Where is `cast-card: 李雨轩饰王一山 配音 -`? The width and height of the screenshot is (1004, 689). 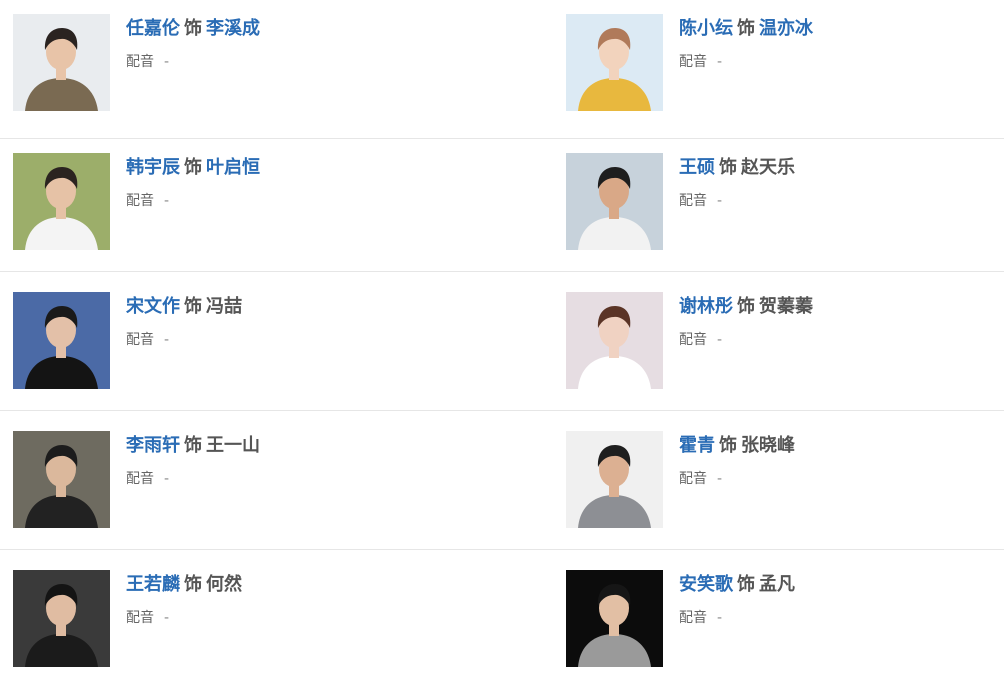 cast-card: 李雨轩饰王一山 配音 - is located at coordinates (223, 480).